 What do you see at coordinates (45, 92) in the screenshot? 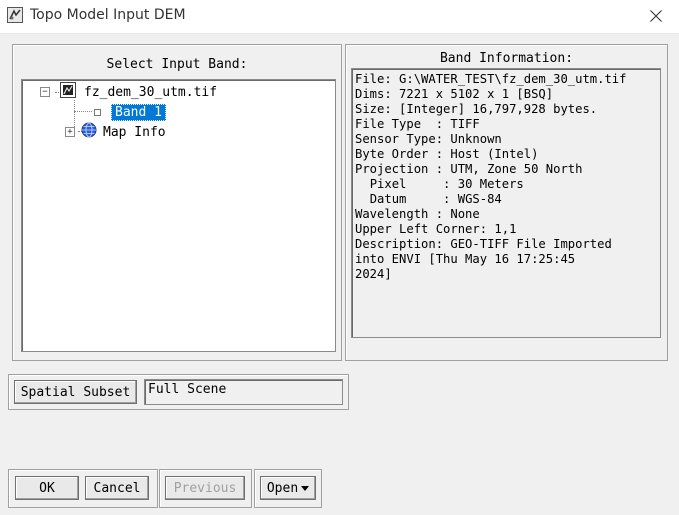
I see `collapse-icon: −` at bounding box center [45, 92].